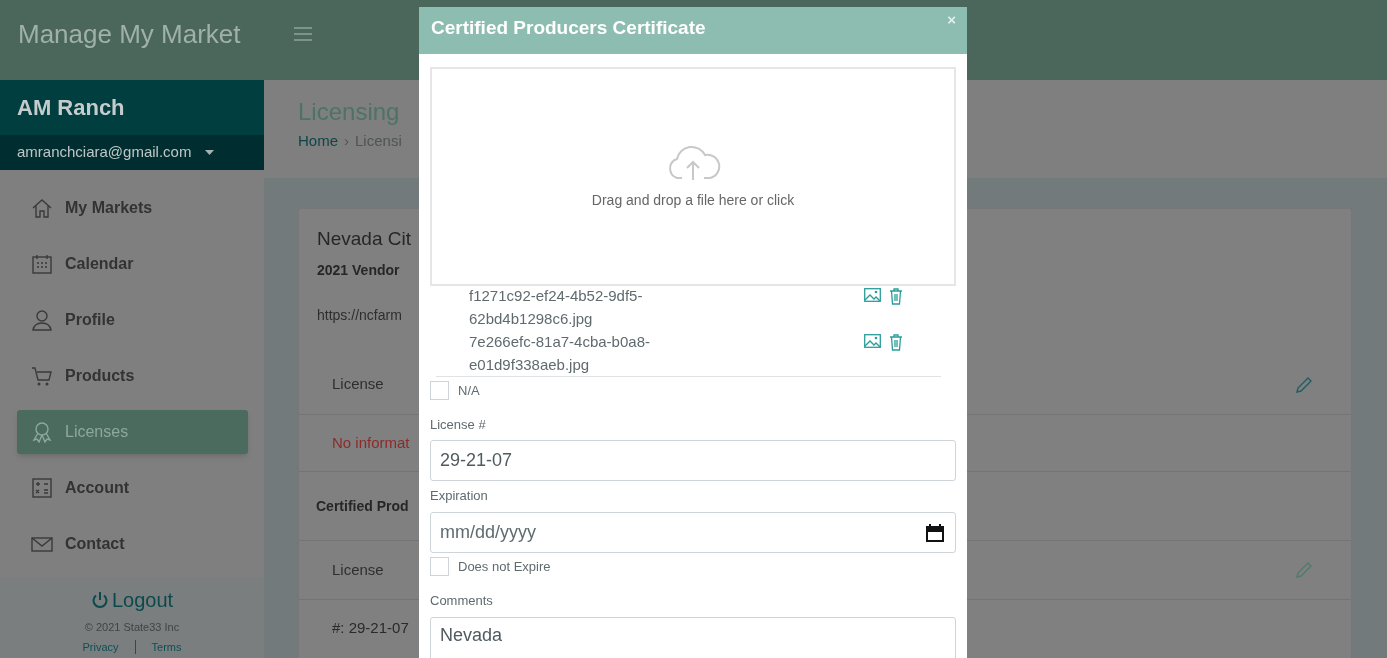 The width and height of the screenshot is (1387, 658). What do you see at coordinates (556, 307) in the screenshot?
I see `file-name: f1271c92-ef24-4b52-9df5-62bd4b1298c6.jpg` at bounding box center [556, 307].